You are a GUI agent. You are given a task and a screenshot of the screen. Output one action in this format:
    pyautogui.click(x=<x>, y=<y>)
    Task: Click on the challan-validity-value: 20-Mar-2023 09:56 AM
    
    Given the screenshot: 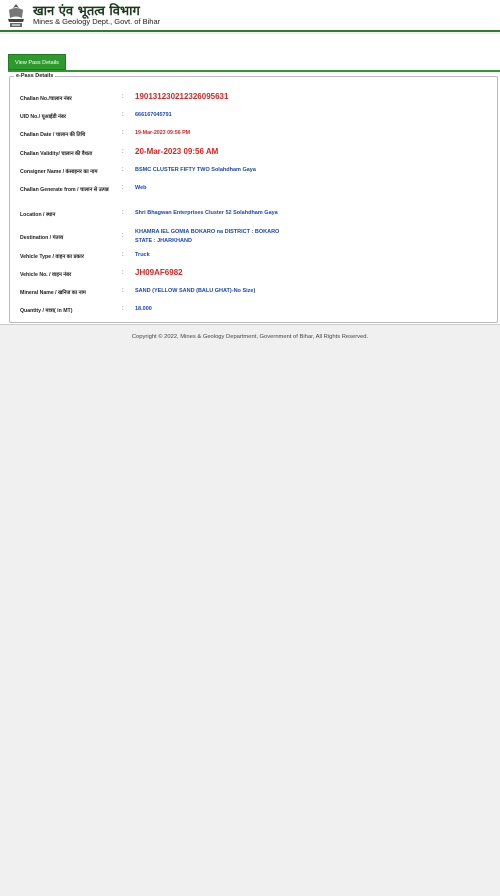 What is the action you would take?
    pyautogui.click(x=177, y=151)
    